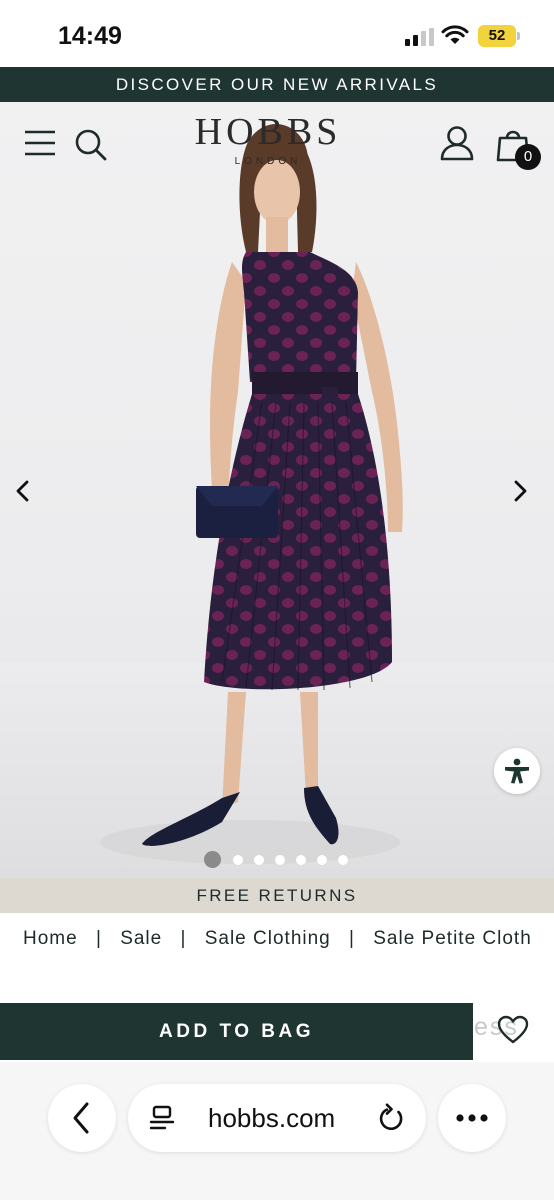 Image resolution: width=554 pixels, height=1200 pixels. I want to click on battery-tip, so click(518, 36).